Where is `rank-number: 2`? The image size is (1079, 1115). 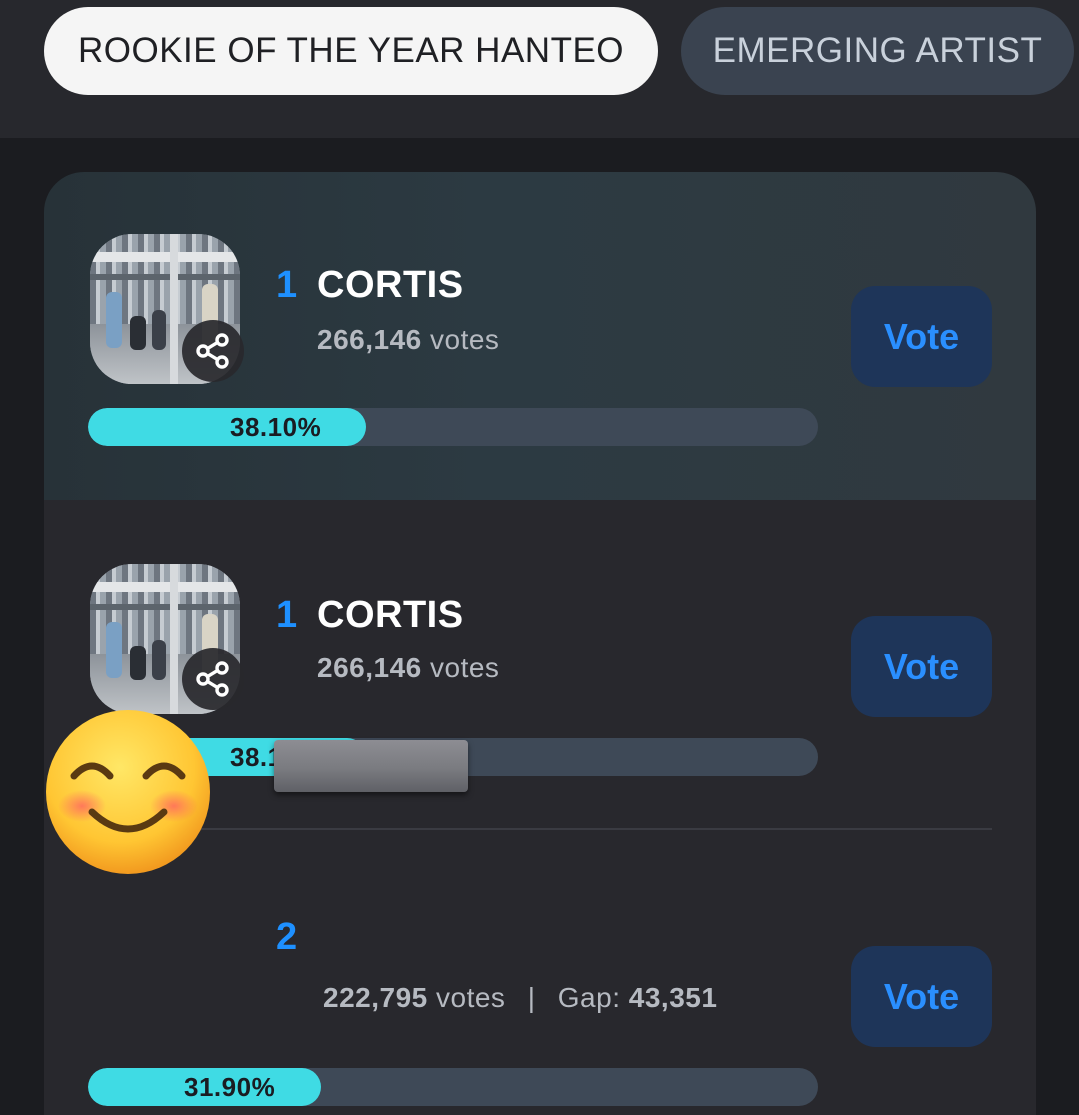
rank-number: 2 is located at coordinates (287, 937).